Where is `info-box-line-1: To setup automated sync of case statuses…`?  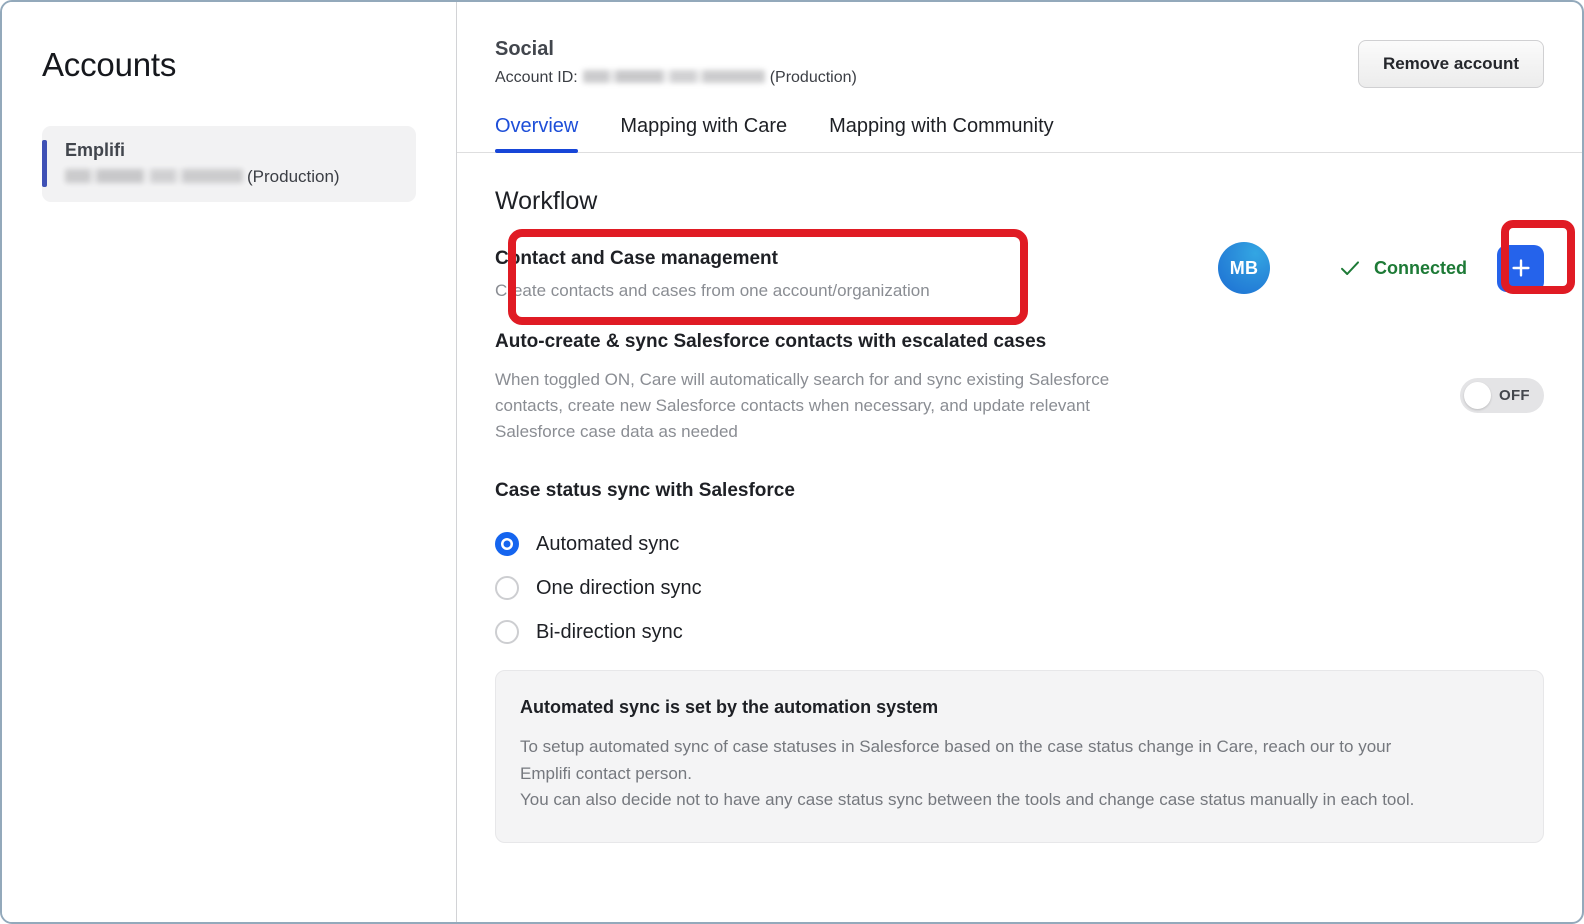
info-box-line-1: To setup automated sync of case statuses… is located at coordinates (956, 747).